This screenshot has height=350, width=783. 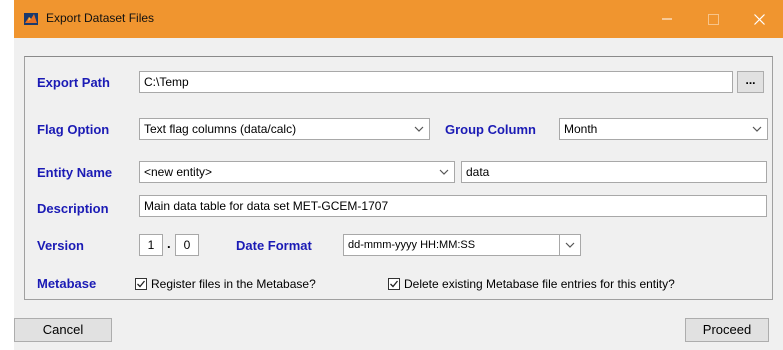 What do you see at coordinates (31, 19) in the screenshot?
I see `matlab-logo-icon` at bounding box center [31, 19].